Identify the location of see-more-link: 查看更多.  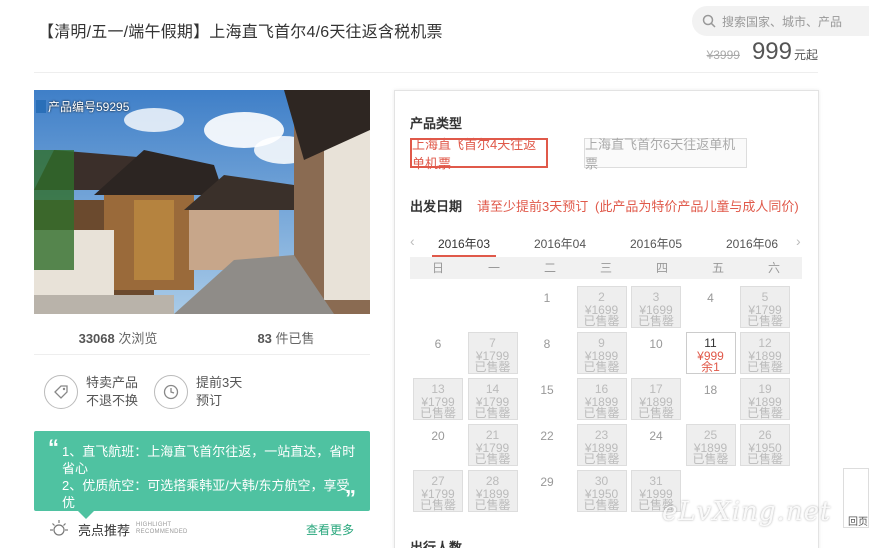
(330, 529).